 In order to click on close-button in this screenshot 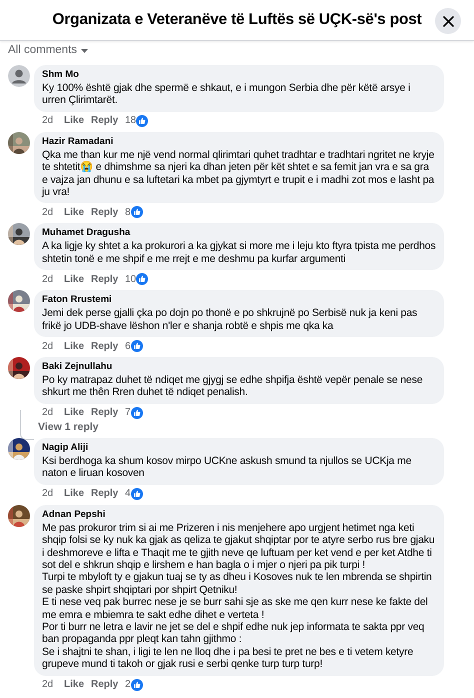, I will do `click(448, 21)`.